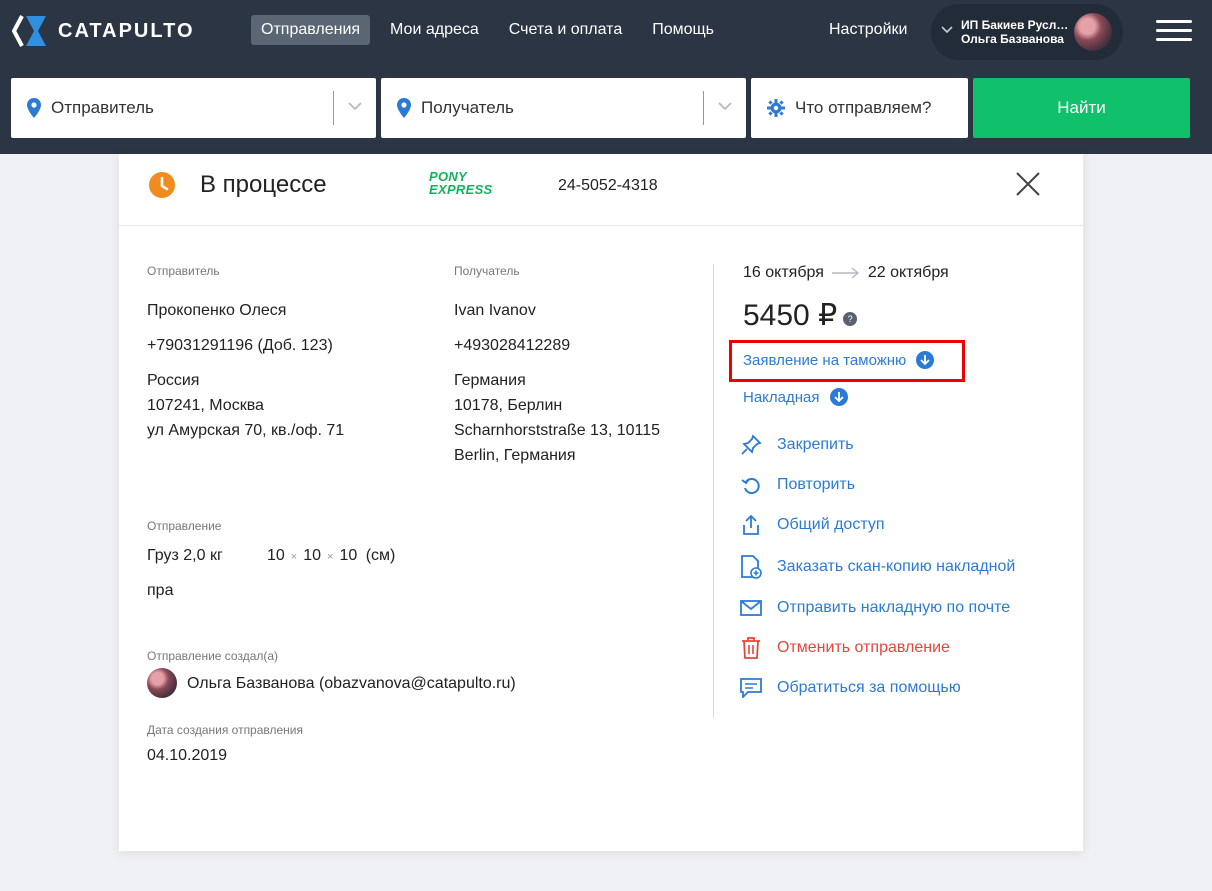 The image size is (1212, 891). I want to click on sender-caption: Отправитель, so click(183, 271).